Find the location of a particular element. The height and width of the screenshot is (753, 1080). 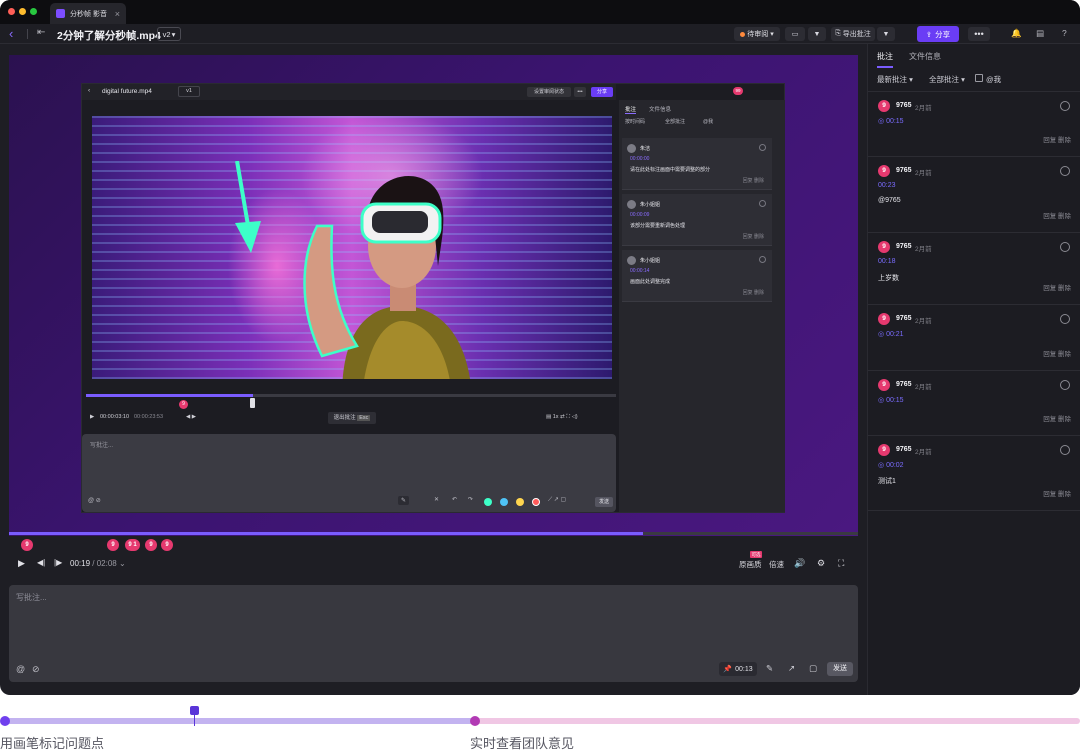

help-icon: ? is located at coordinates (1064, 33).